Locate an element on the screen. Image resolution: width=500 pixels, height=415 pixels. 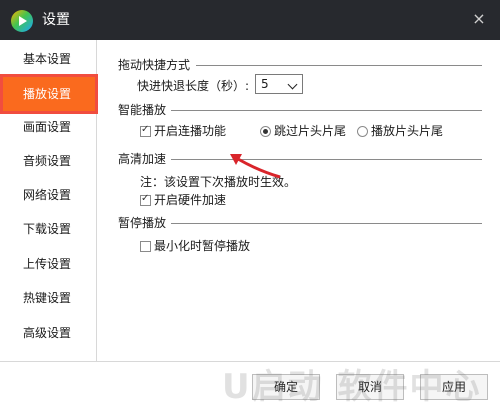
annotation-arrow-icon is located at coordinates (255, 166).